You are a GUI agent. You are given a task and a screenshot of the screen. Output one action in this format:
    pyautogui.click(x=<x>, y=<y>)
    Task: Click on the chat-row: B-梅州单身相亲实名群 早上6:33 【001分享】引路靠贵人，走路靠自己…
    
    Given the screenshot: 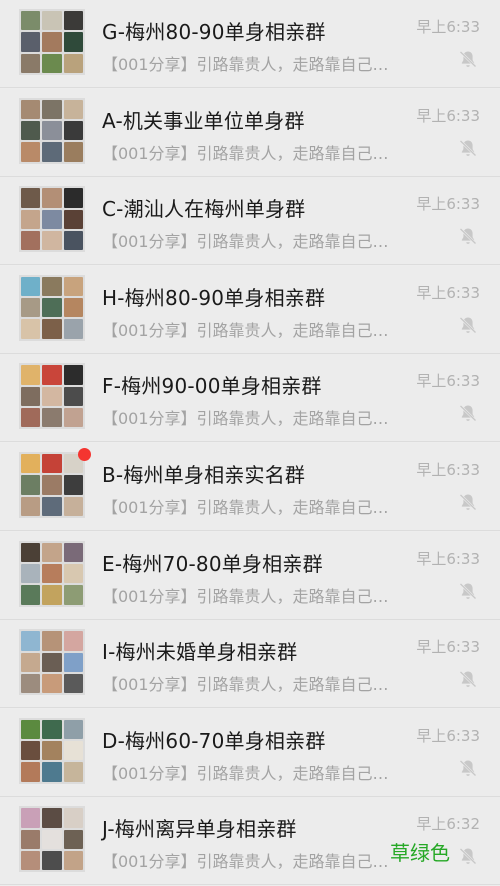 What is the action you would take?
    pyautogui.click(x=250, y=487)
    